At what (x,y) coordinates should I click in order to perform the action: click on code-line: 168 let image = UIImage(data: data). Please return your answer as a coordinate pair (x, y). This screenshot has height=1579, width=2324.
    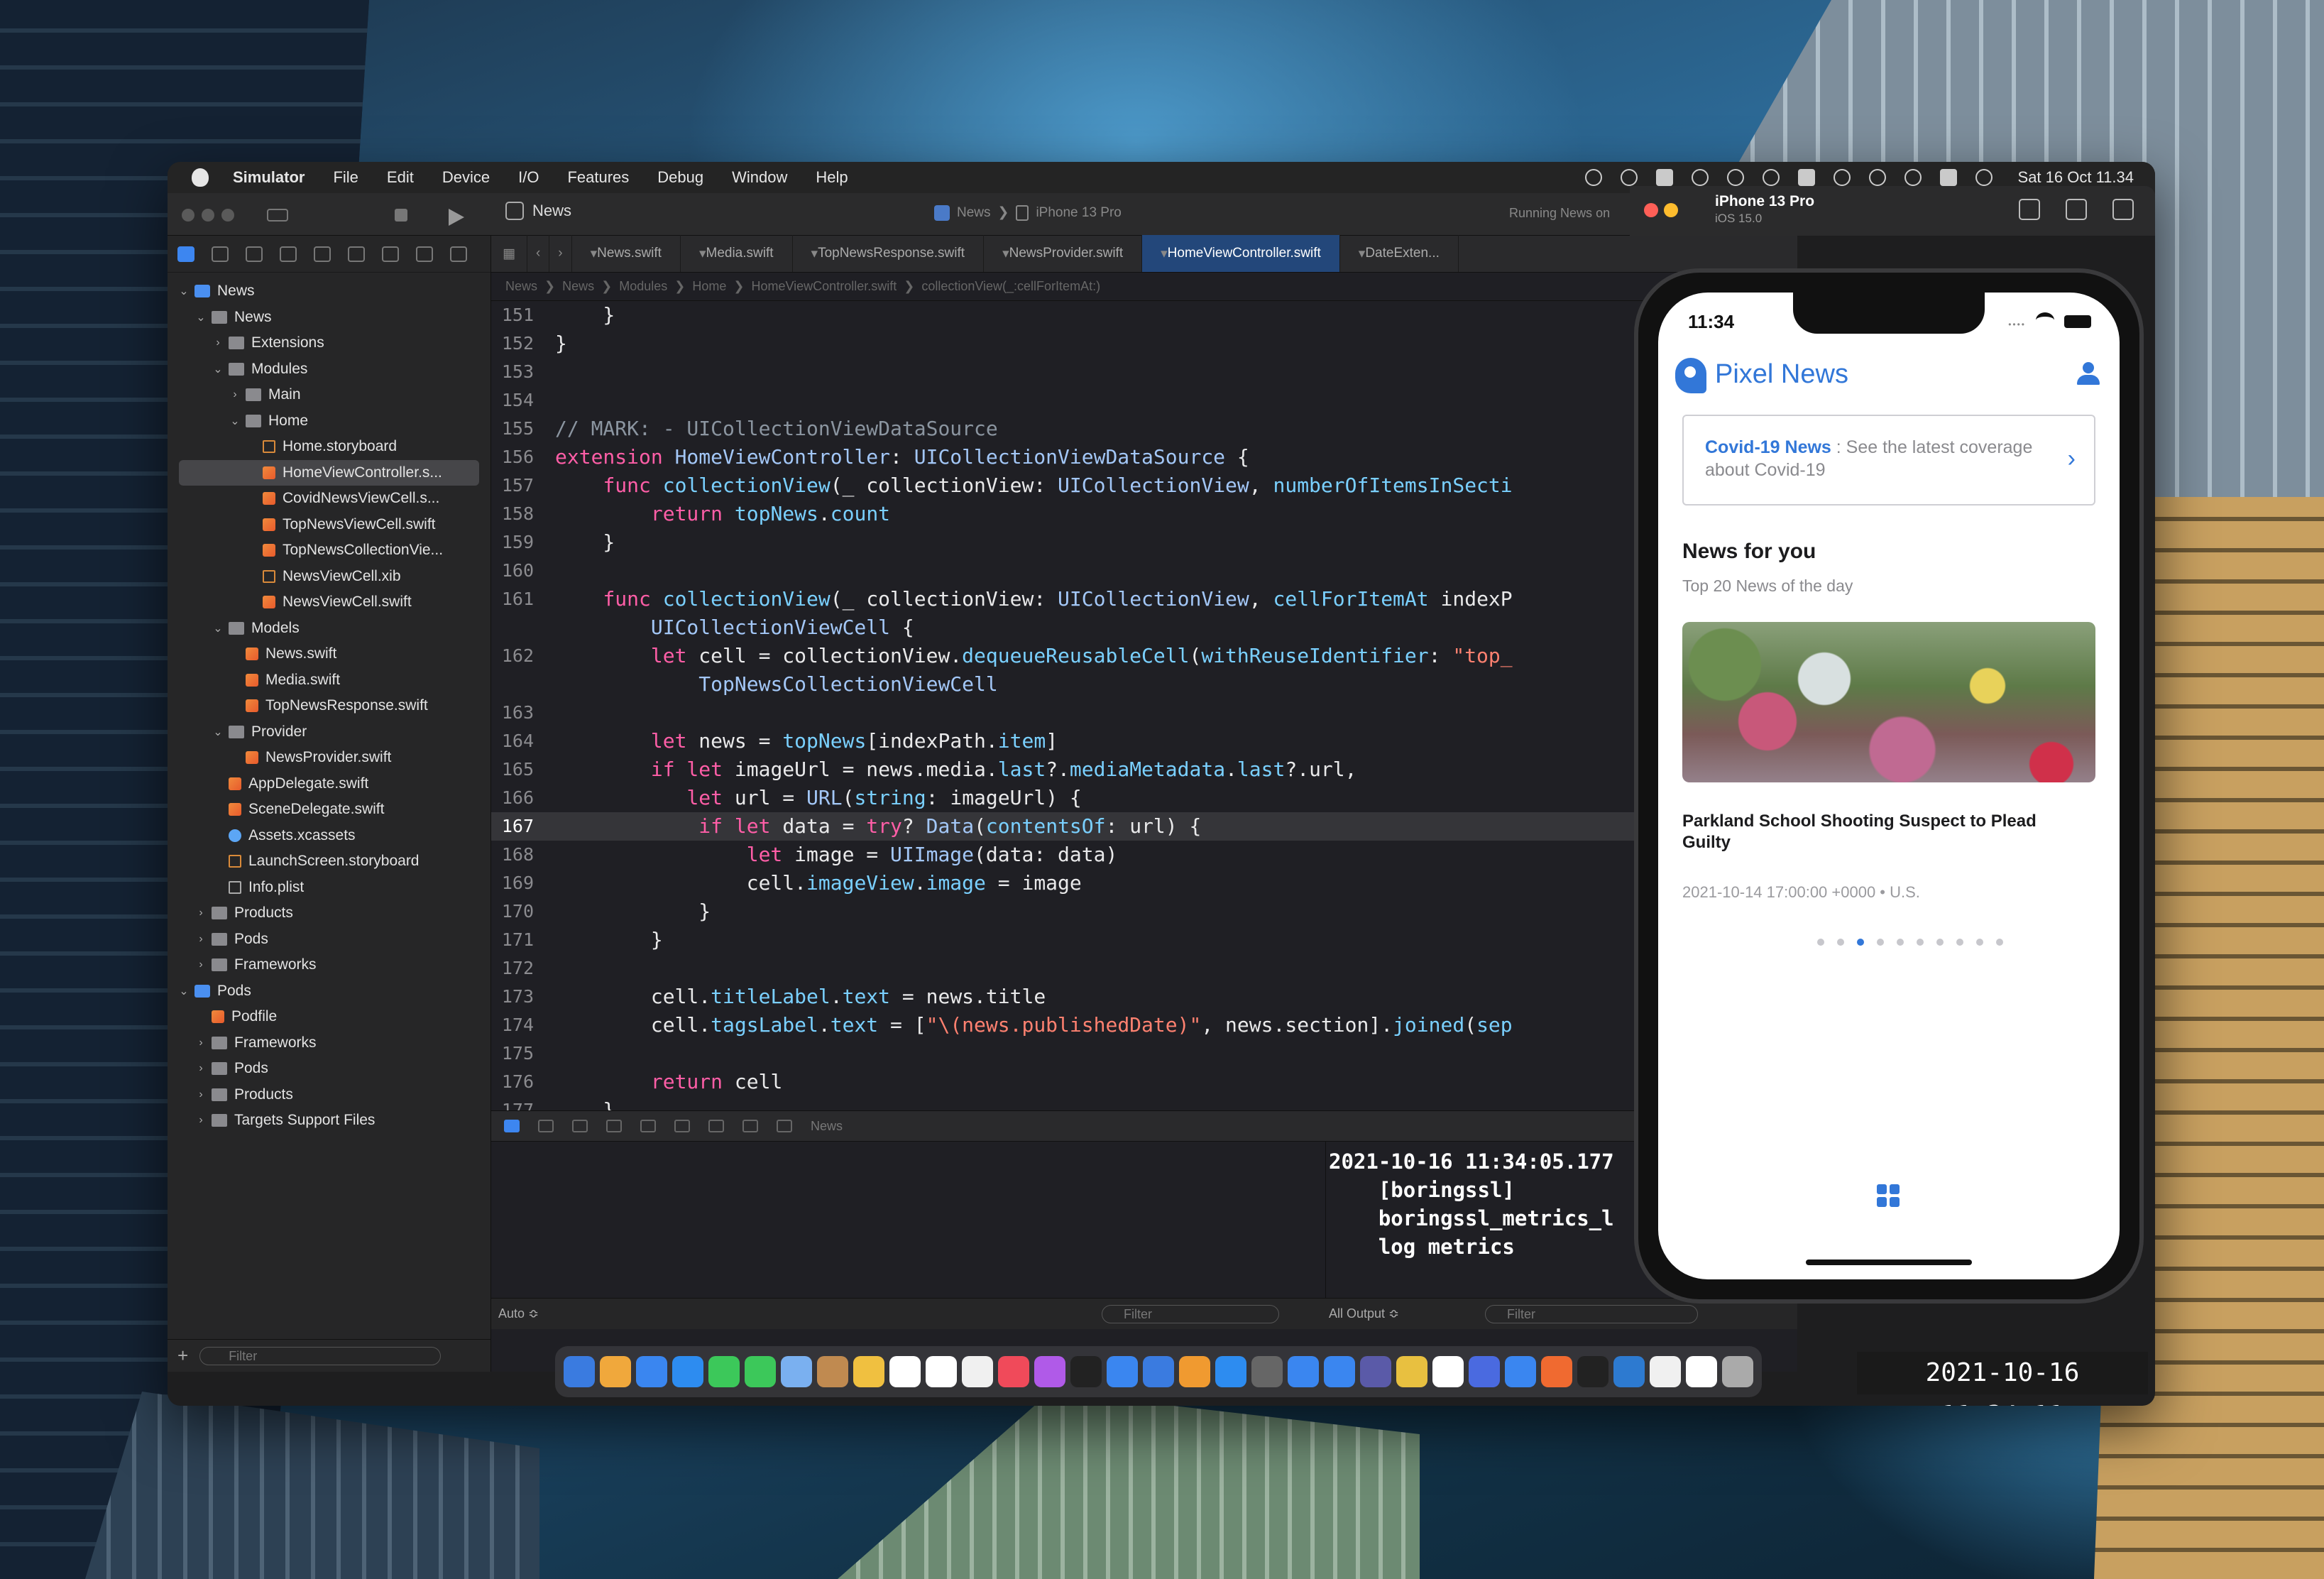
    Looking at the image, I should click on (1144, 855).